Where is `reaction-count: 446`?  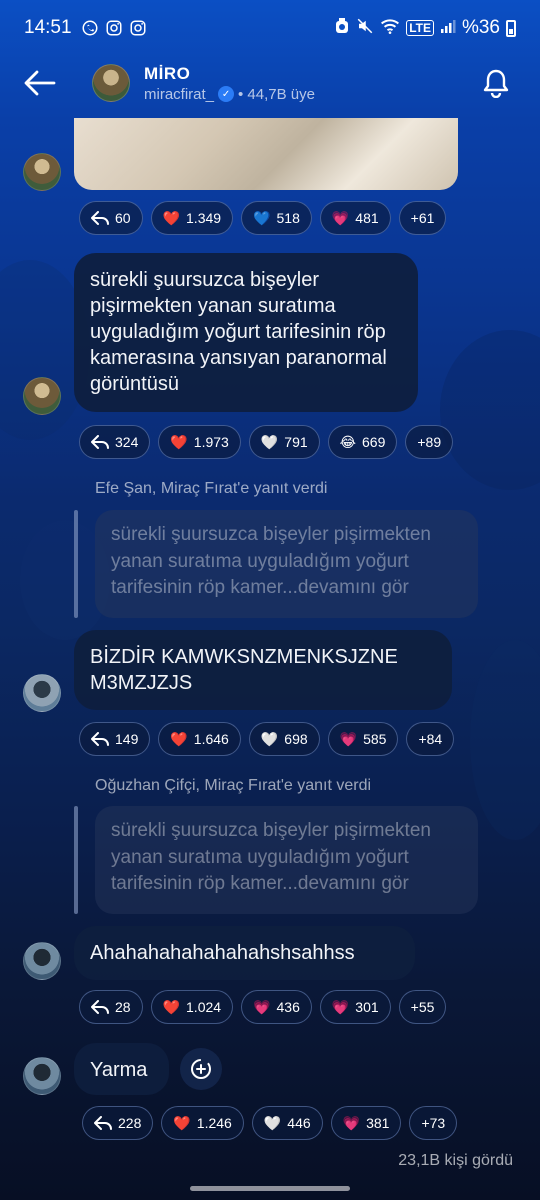
reaction-count: 446 is located at coordinates (299, 1123).